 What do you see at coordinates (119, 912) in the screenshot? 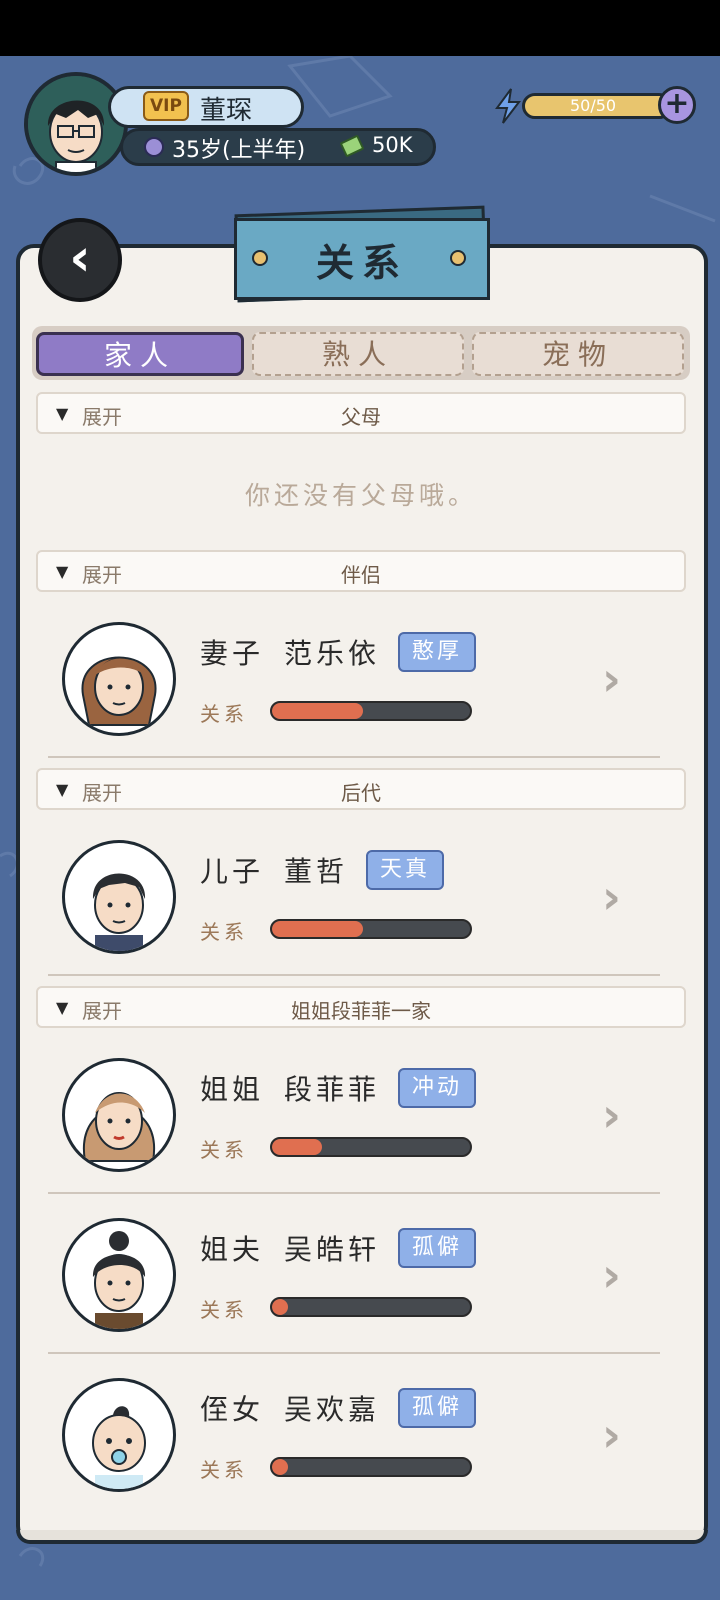
I see `boy-face-icon` at bounding box center [119, 912].